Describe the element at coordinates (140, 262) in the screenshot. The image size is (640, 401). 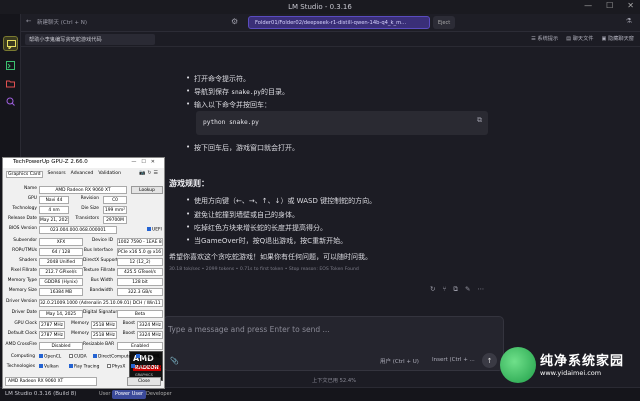
I see `gpuz-field-value: 12 (12_2)` at that location.